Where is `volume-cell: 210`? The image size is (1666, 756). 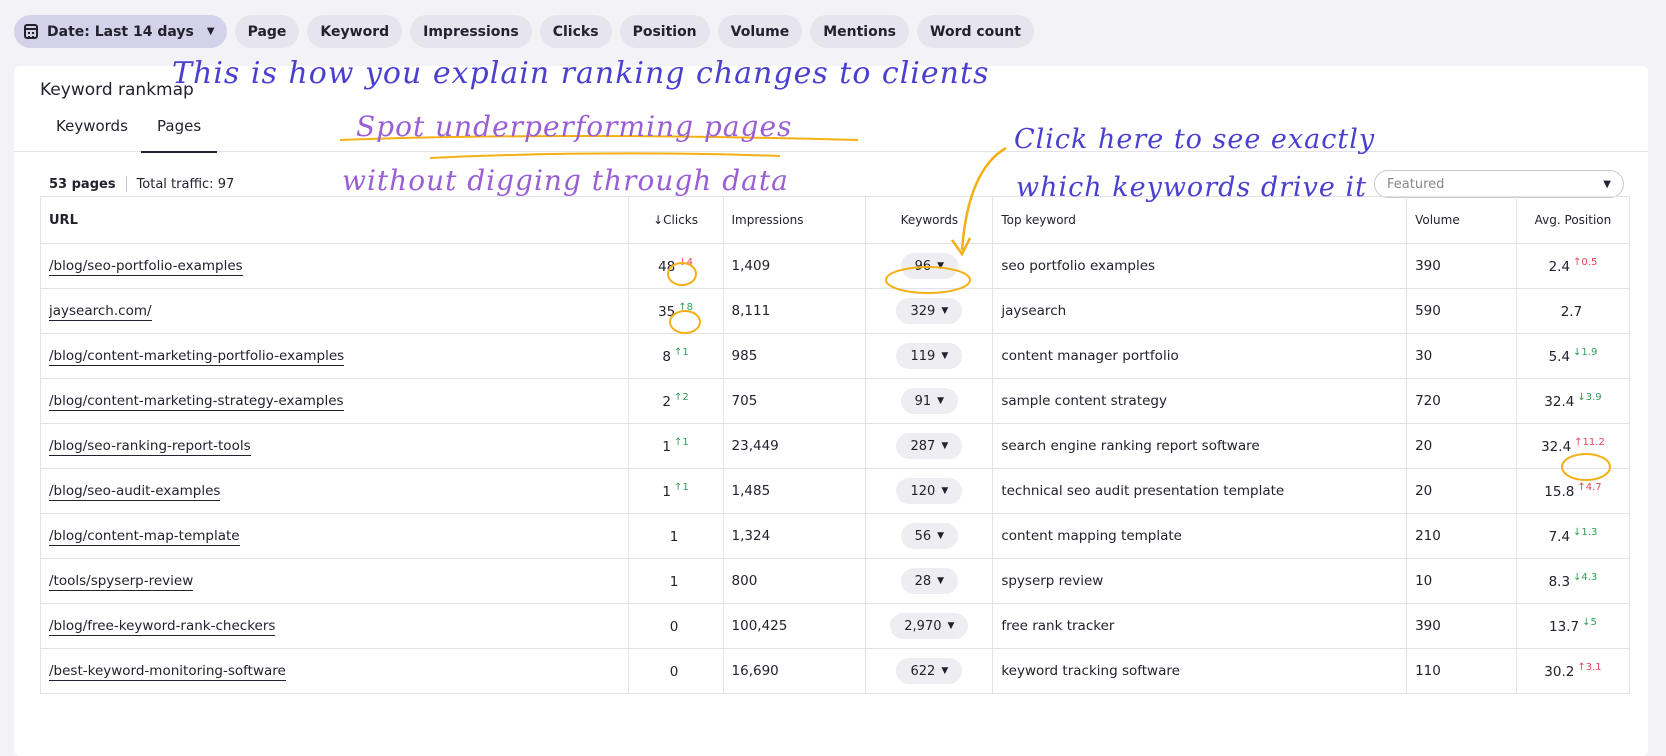
volume-cell: 210 is located at coordinates (1461, 536).